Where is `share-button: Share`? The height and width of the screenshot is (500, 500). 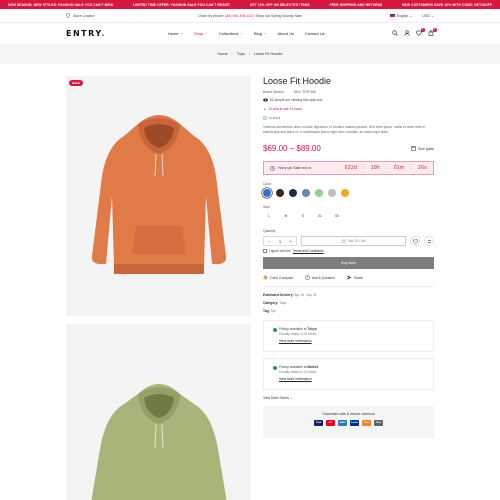 share-button: Share is located at coordinates (355, 277).